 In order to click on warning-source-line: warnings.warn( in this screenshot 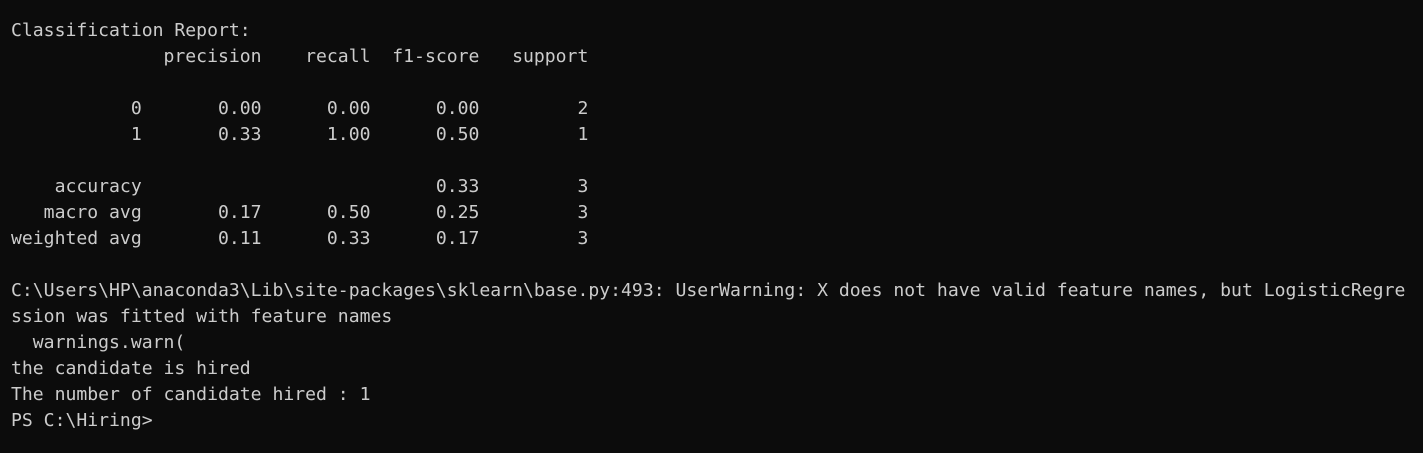, I will do `click(98, 342)`.